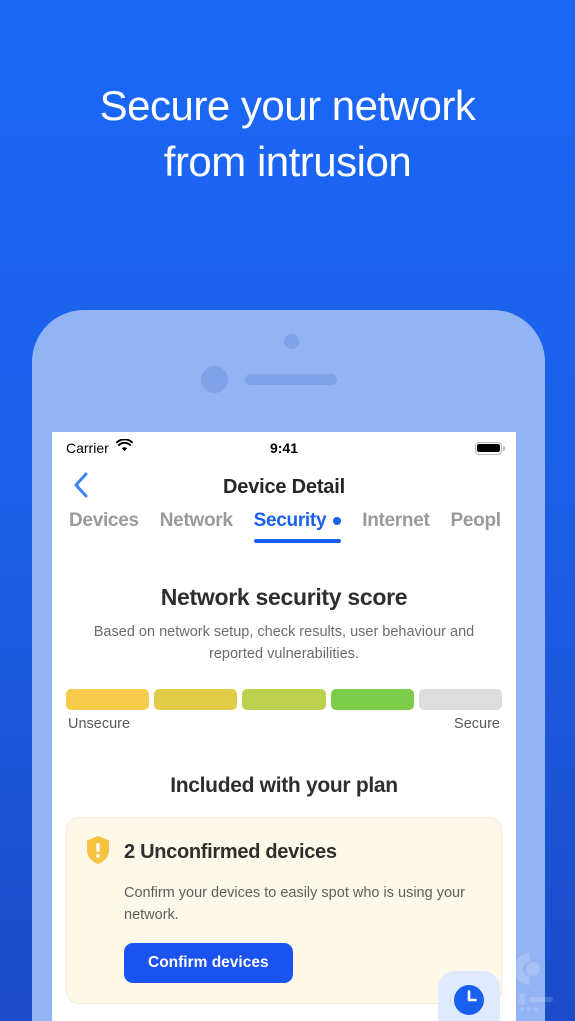  What do you see at coordinates (287, 134) in the screenshot?
I see `hero-headline: Secure your network from intrusion` at bounding box center [287, 134].